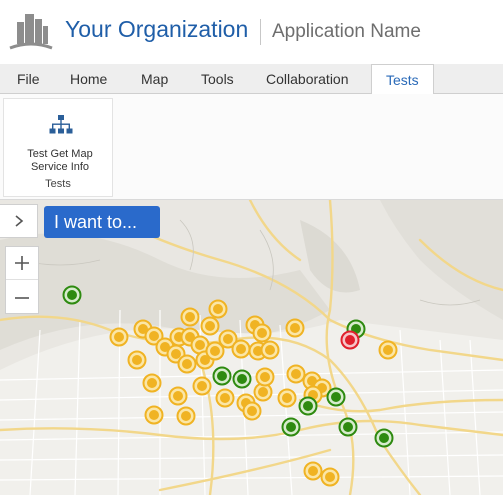  I want to click on zoom-out-button, so click(22, 297).